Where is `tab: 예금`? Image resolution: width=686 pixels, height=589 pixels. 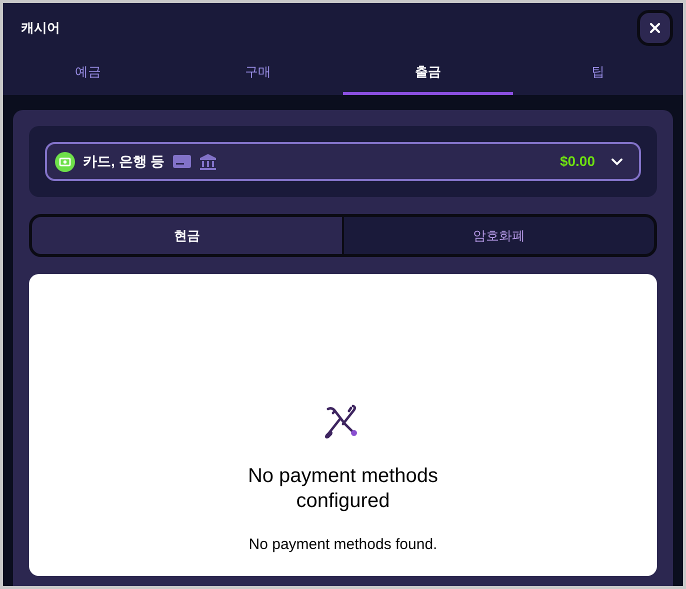 tab: 예금 is located at coordinates (88, 73).